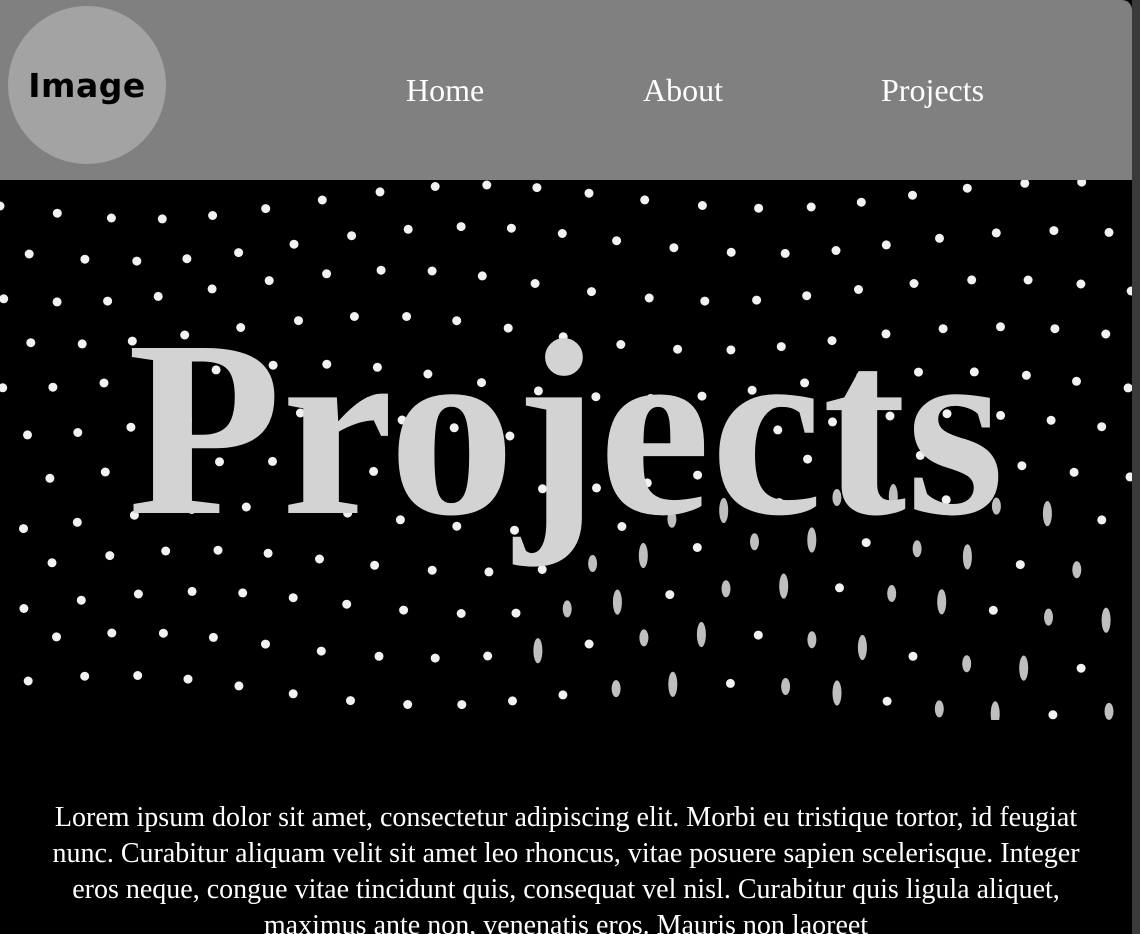 This screenshot has height=934, width=1140. Describe the element at coordinates (445, 90) in the screenshot. I see `nav-link-home: Home` at that location.